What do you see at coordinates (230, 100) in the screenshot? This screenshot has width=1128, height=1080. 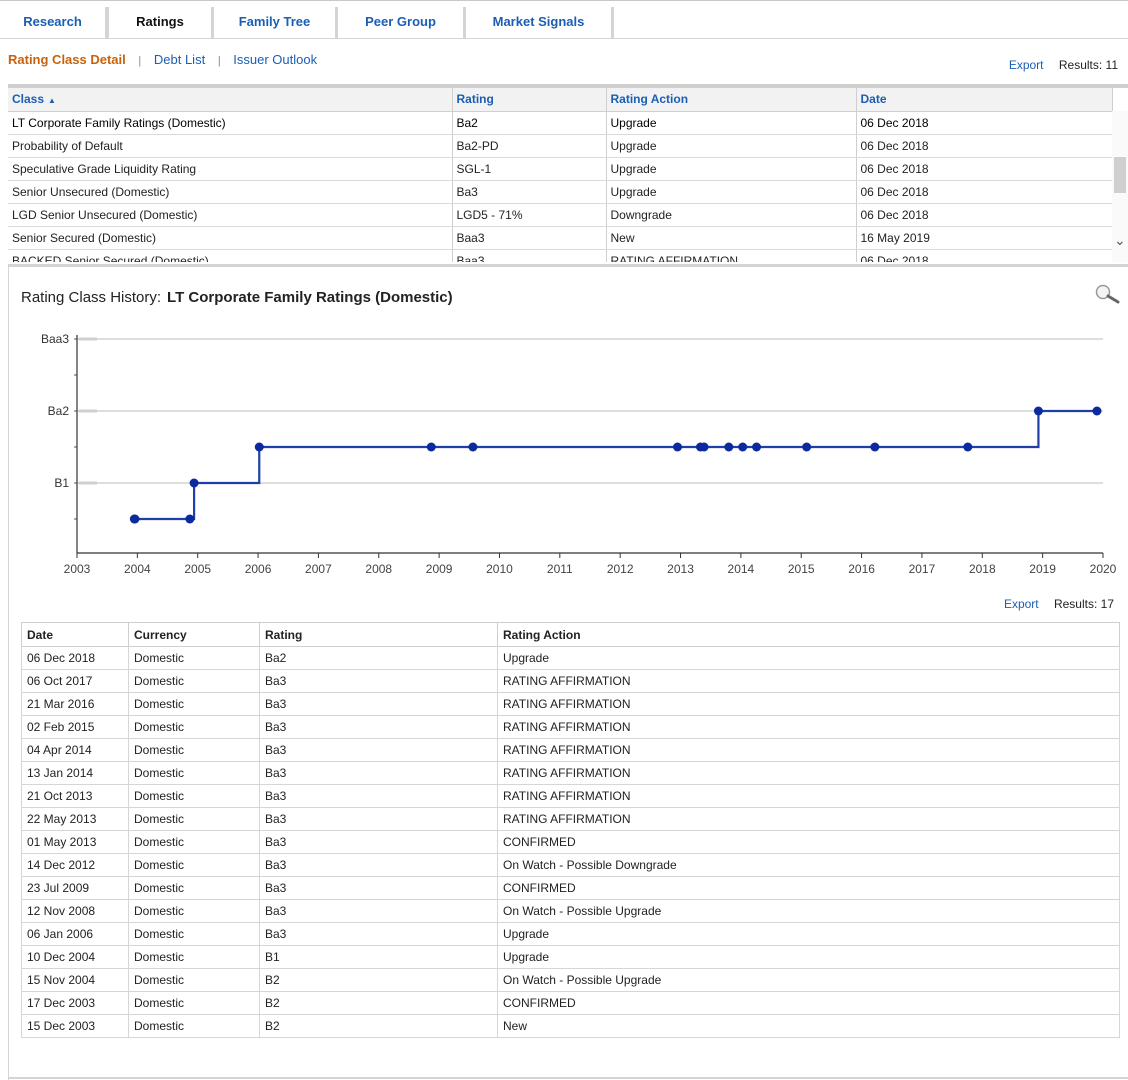 I see `column-header-class: Class ▲` at bounding box center [230, 100].